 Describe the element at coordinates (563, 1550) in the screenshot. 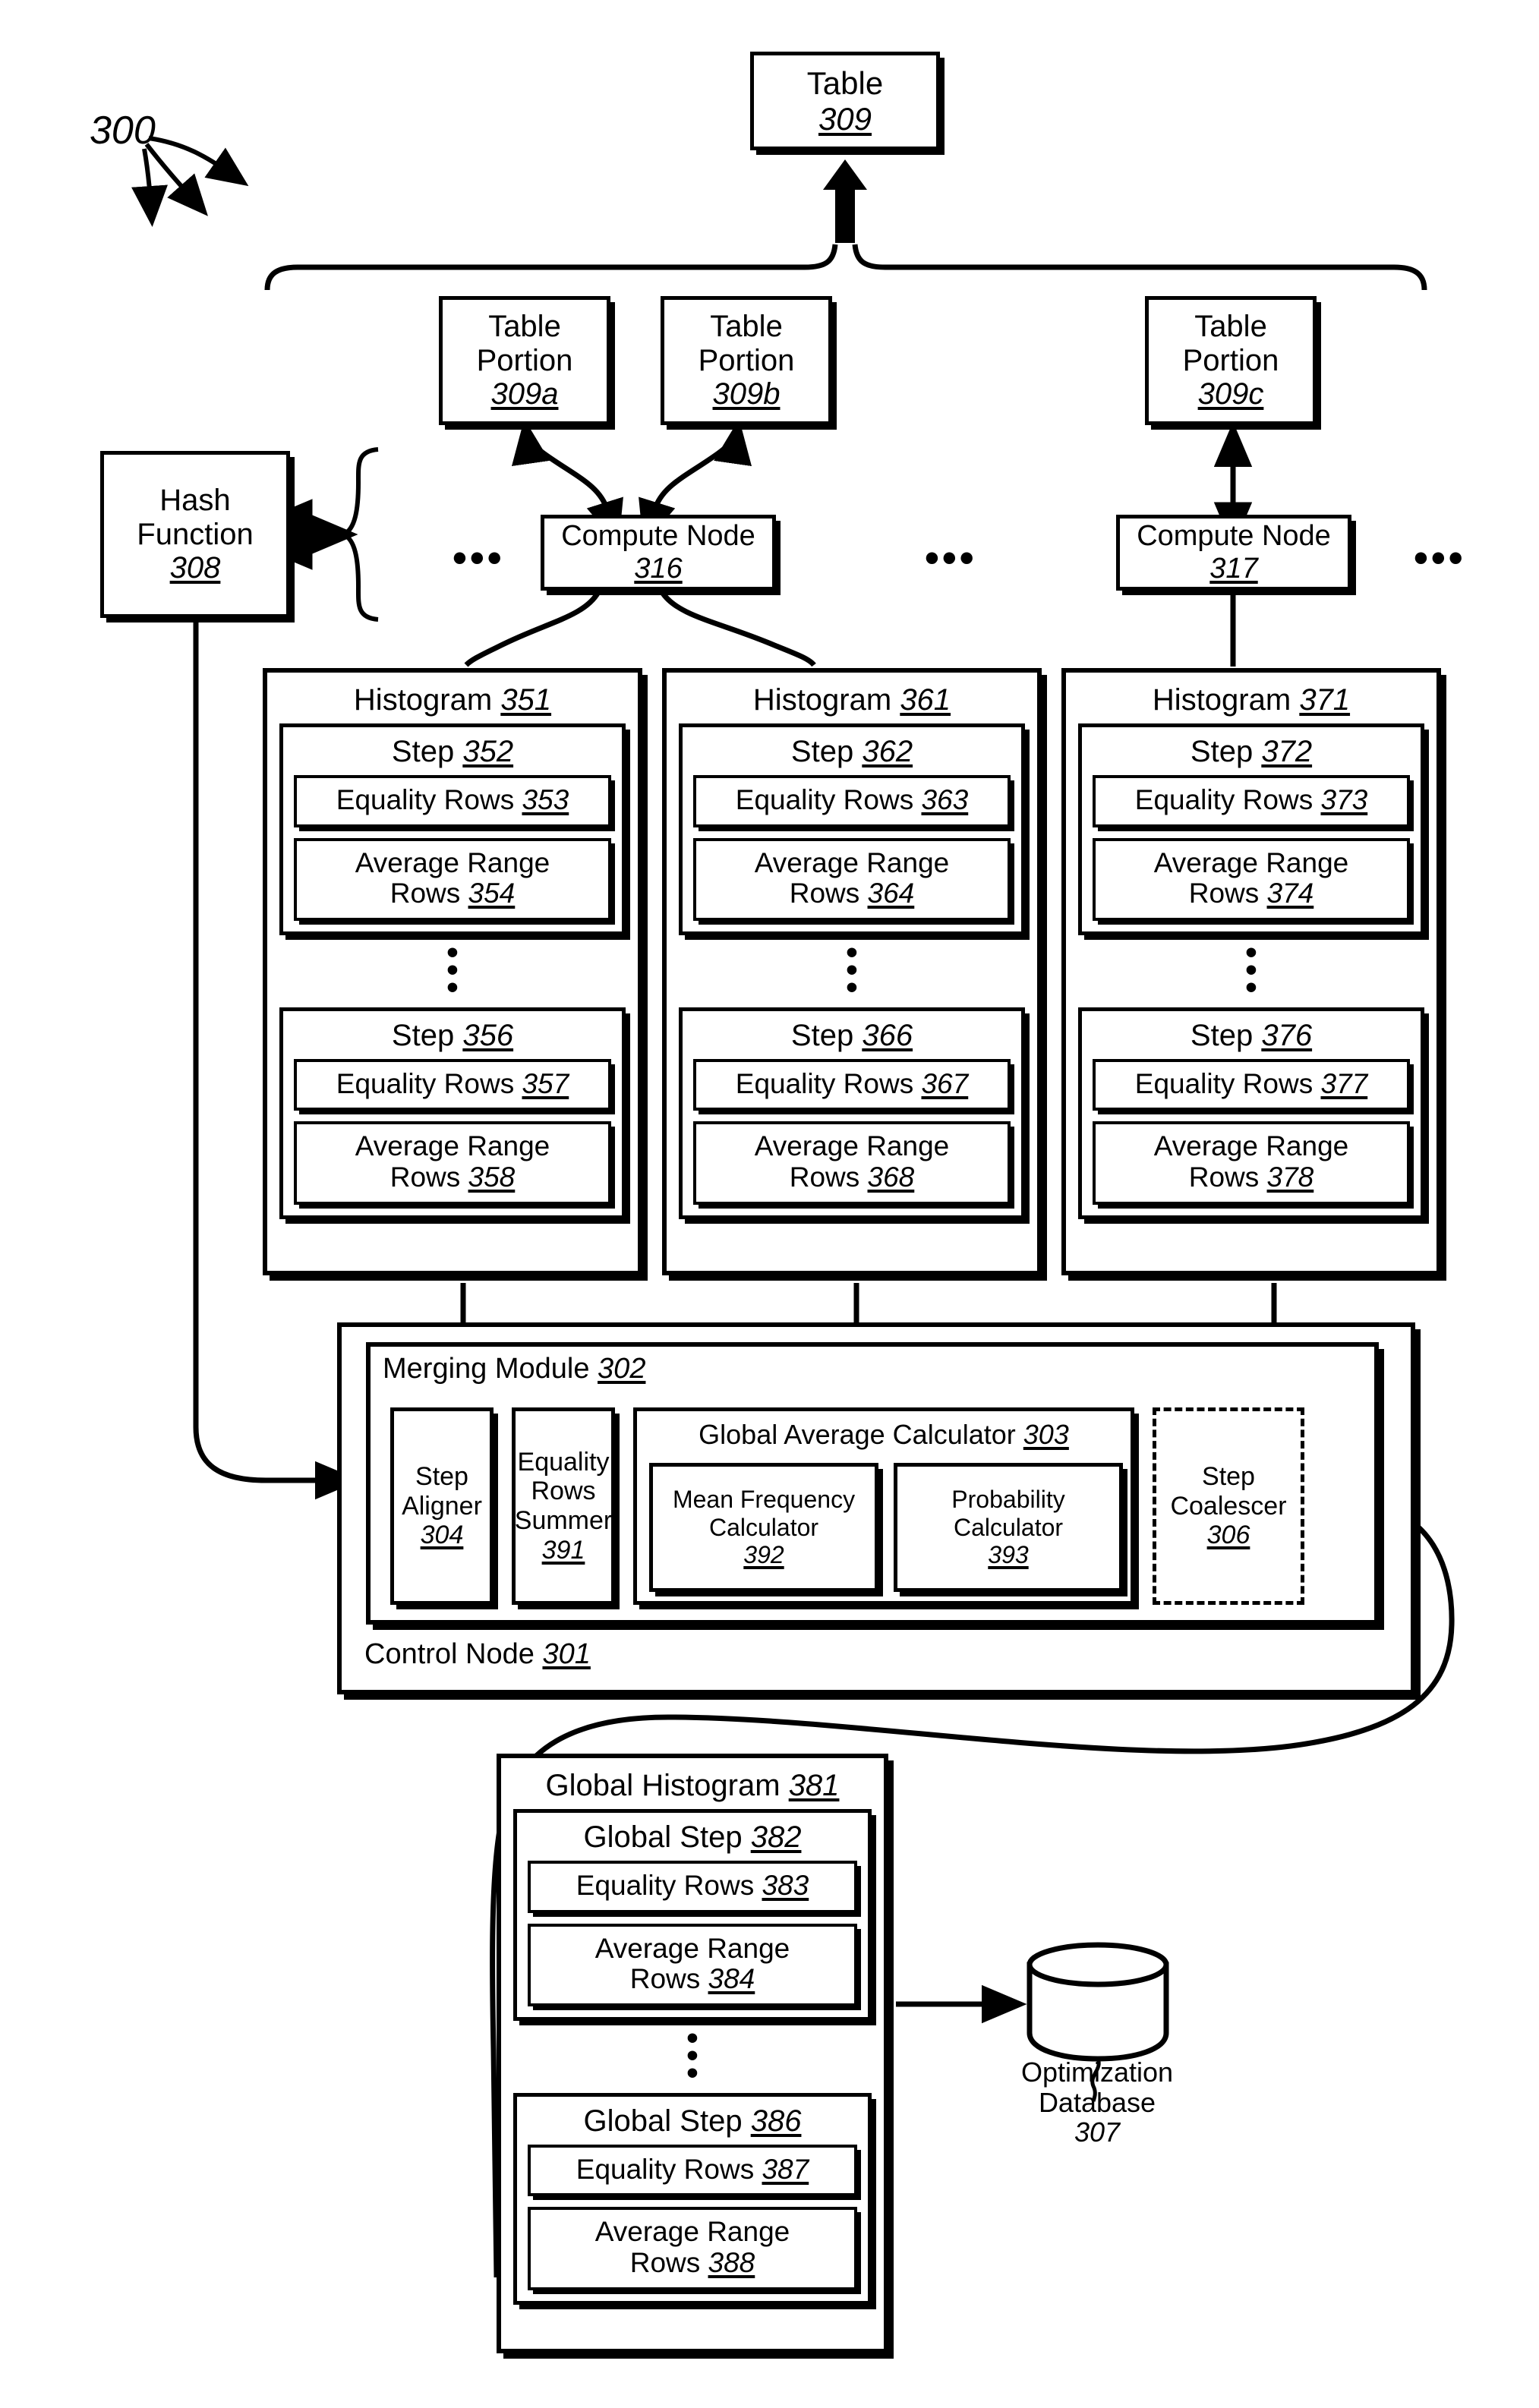

I see `equality-rows-summer-ref: 391` at that location.